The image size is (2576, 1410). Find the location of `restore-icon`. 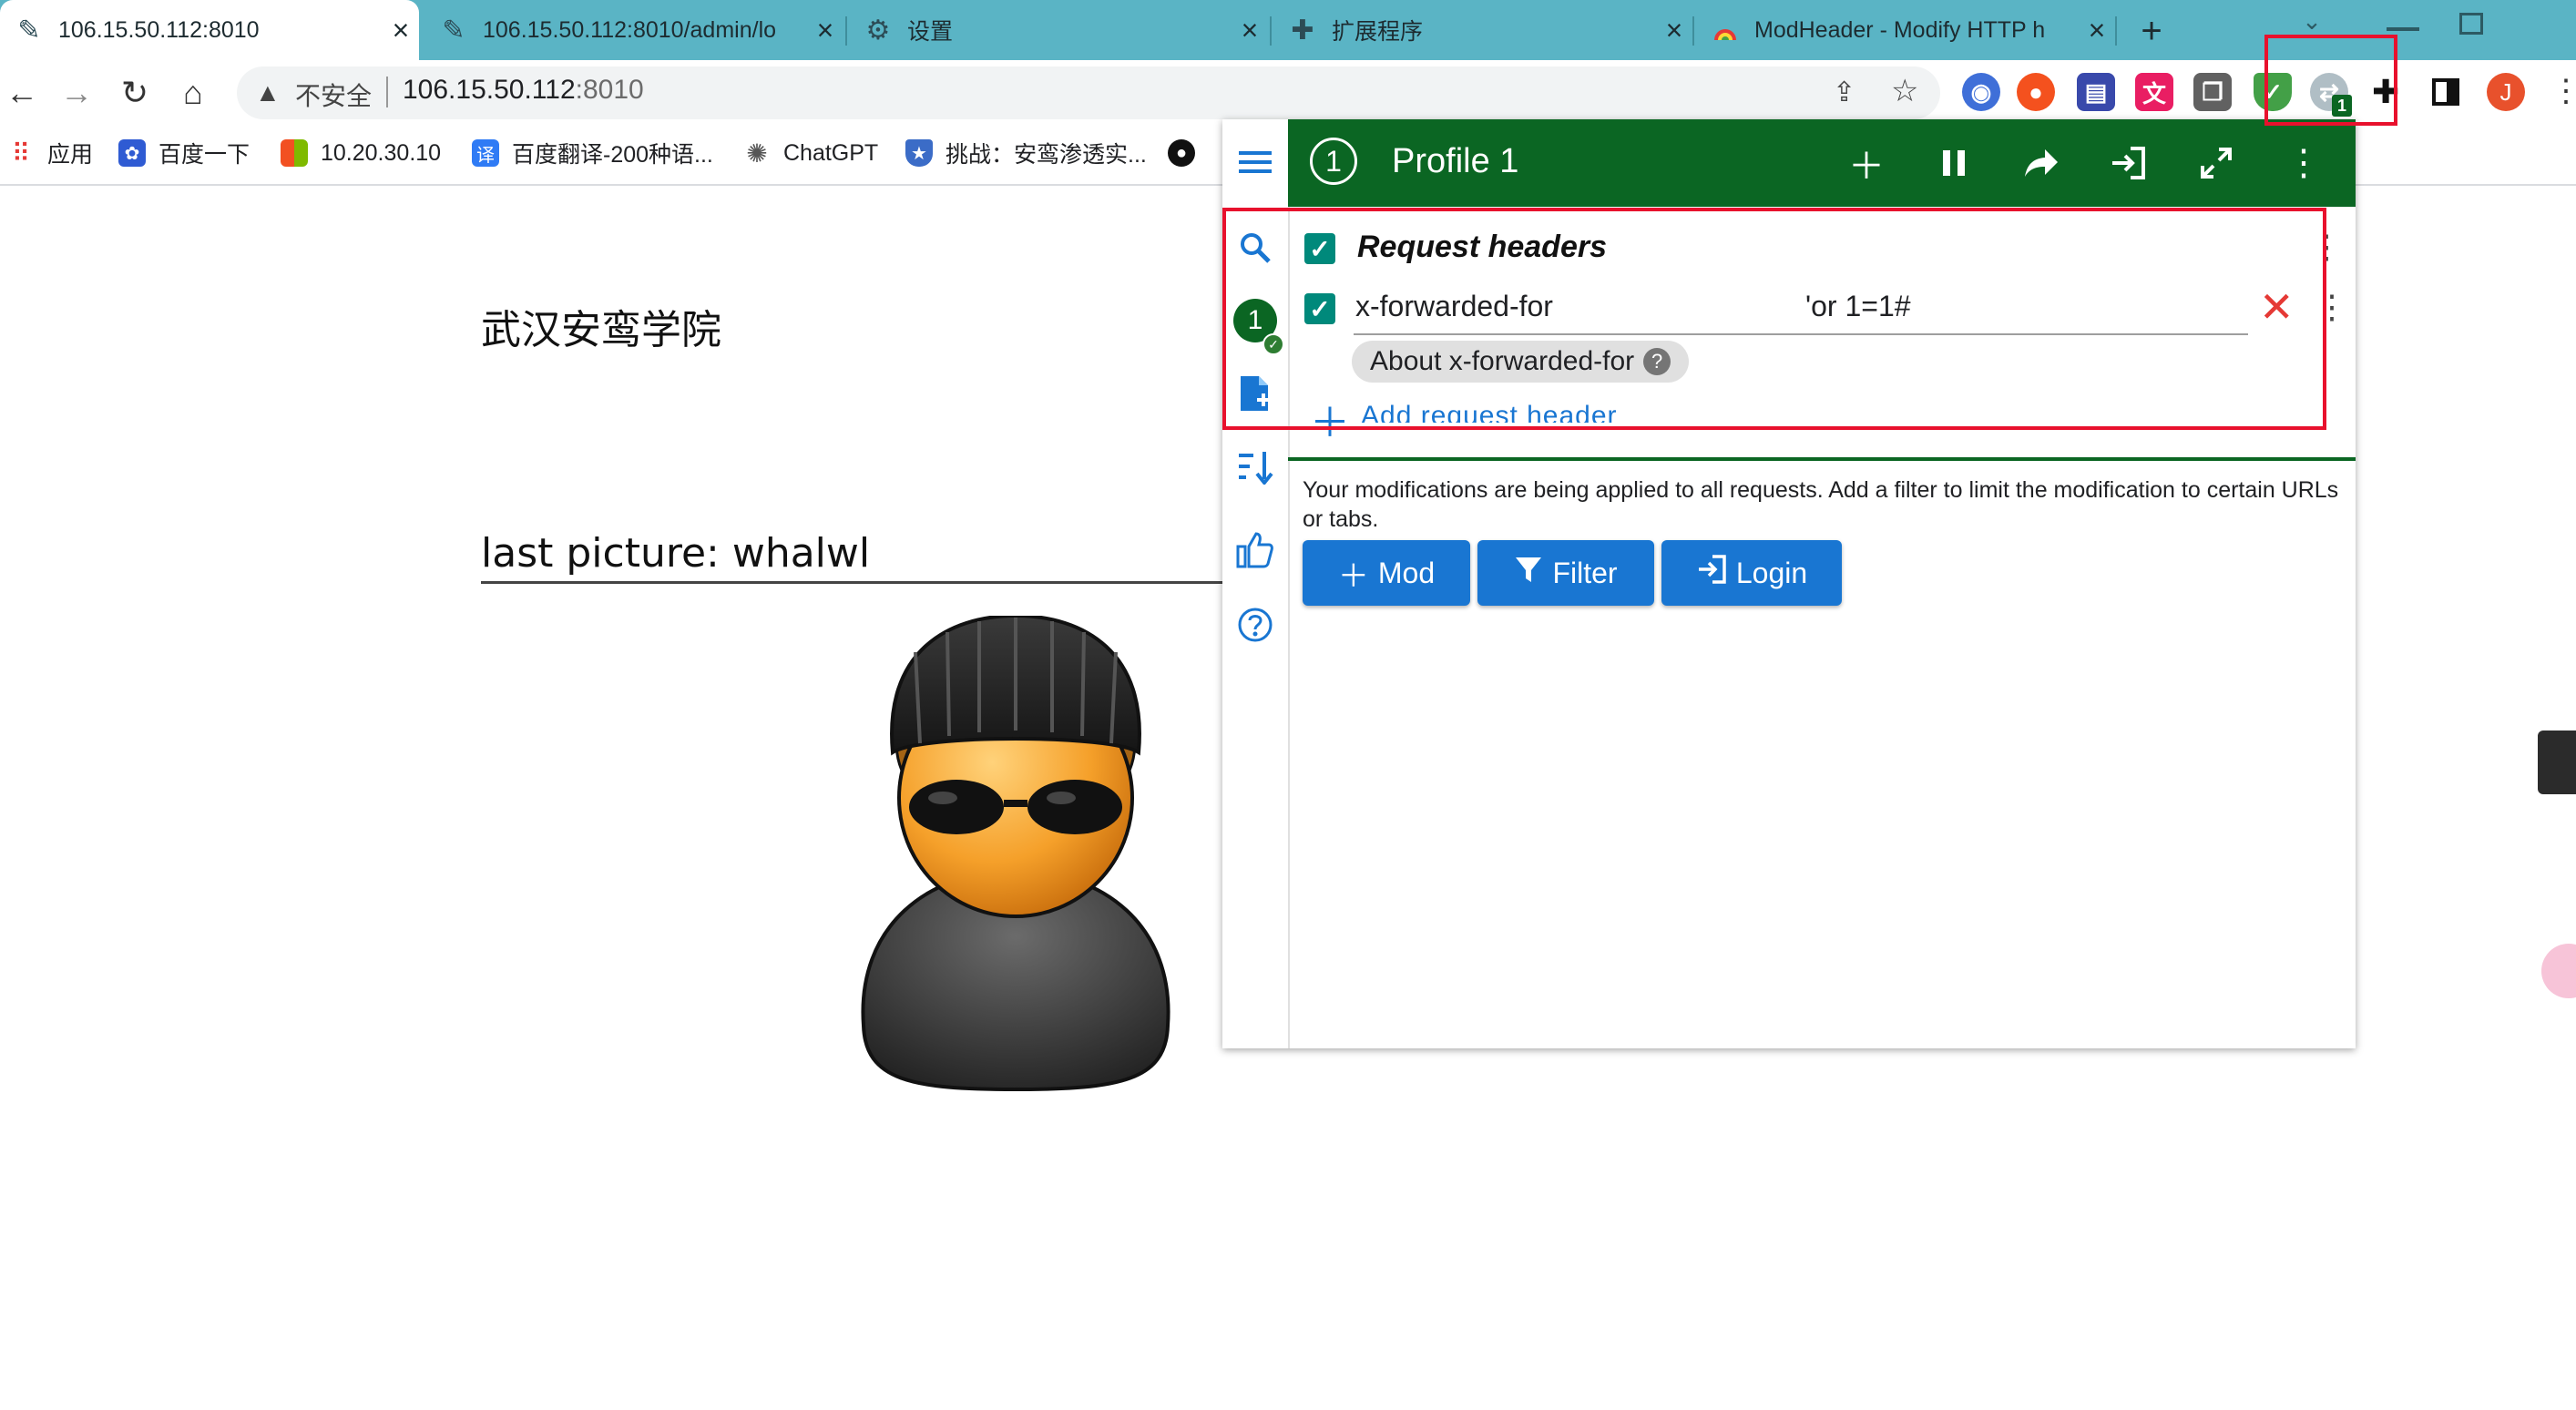

restore-icon is located at coordinates (2471, 24).